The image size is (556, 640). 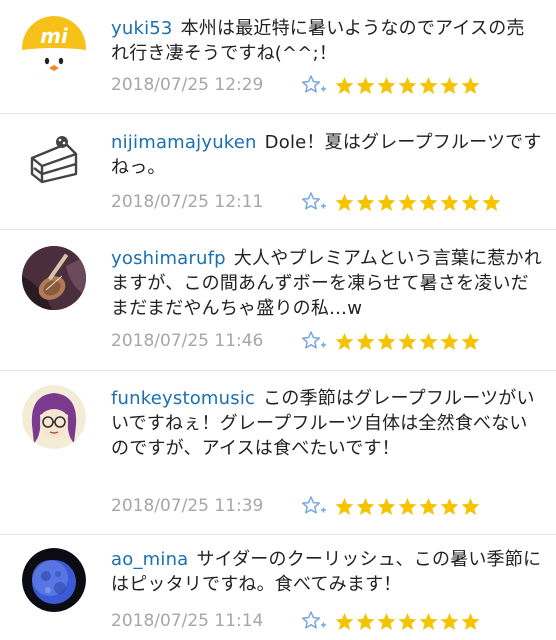 I want to click on comment-timestamp: 2018/07/25 12:29, so click(x=187, y=85).